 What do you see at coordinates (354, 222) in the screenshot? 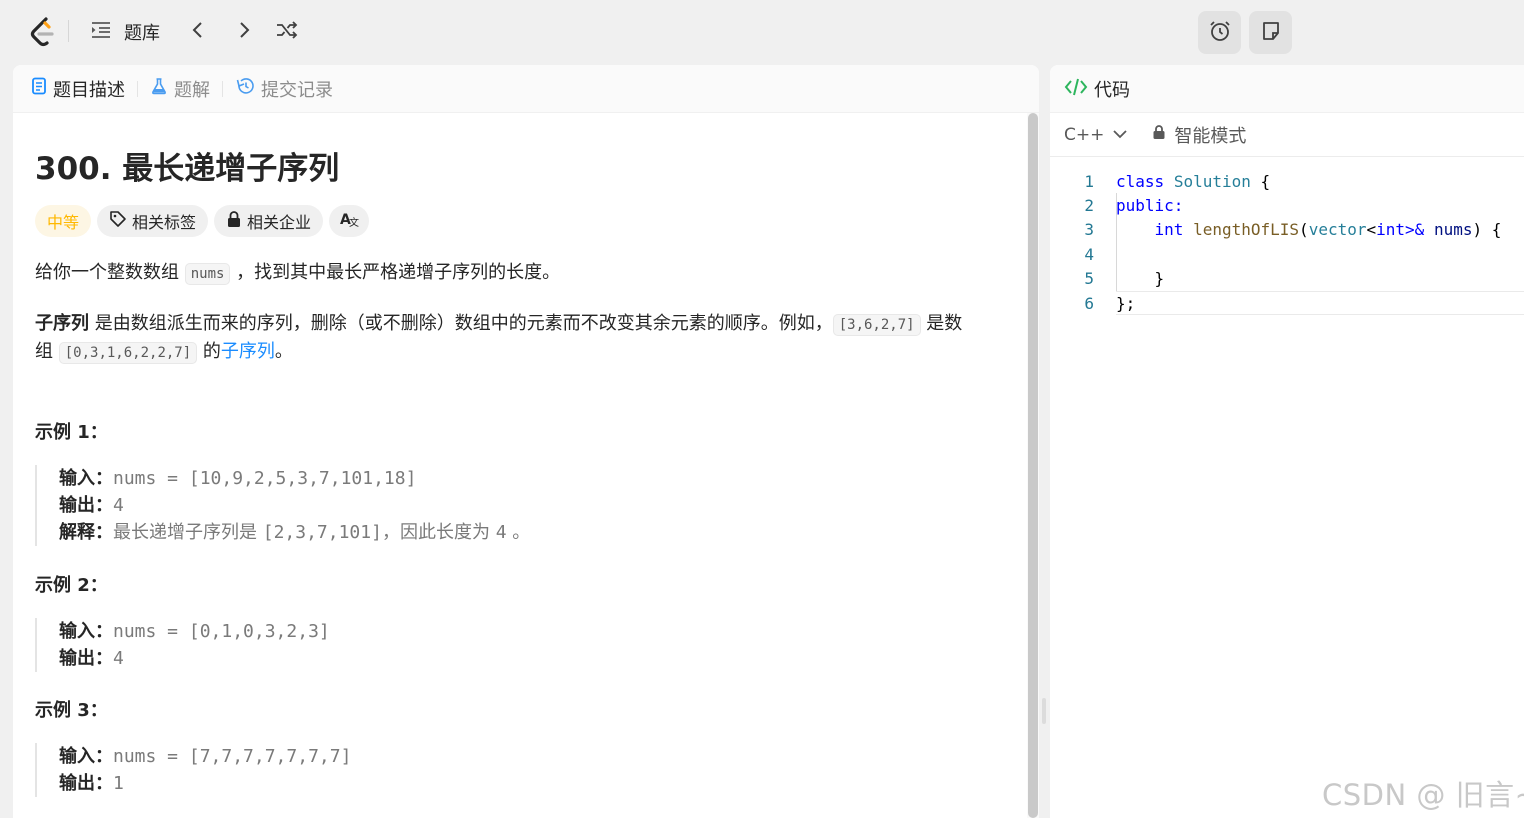
I see `svg-text: 文` at bounding box center [354, 222].